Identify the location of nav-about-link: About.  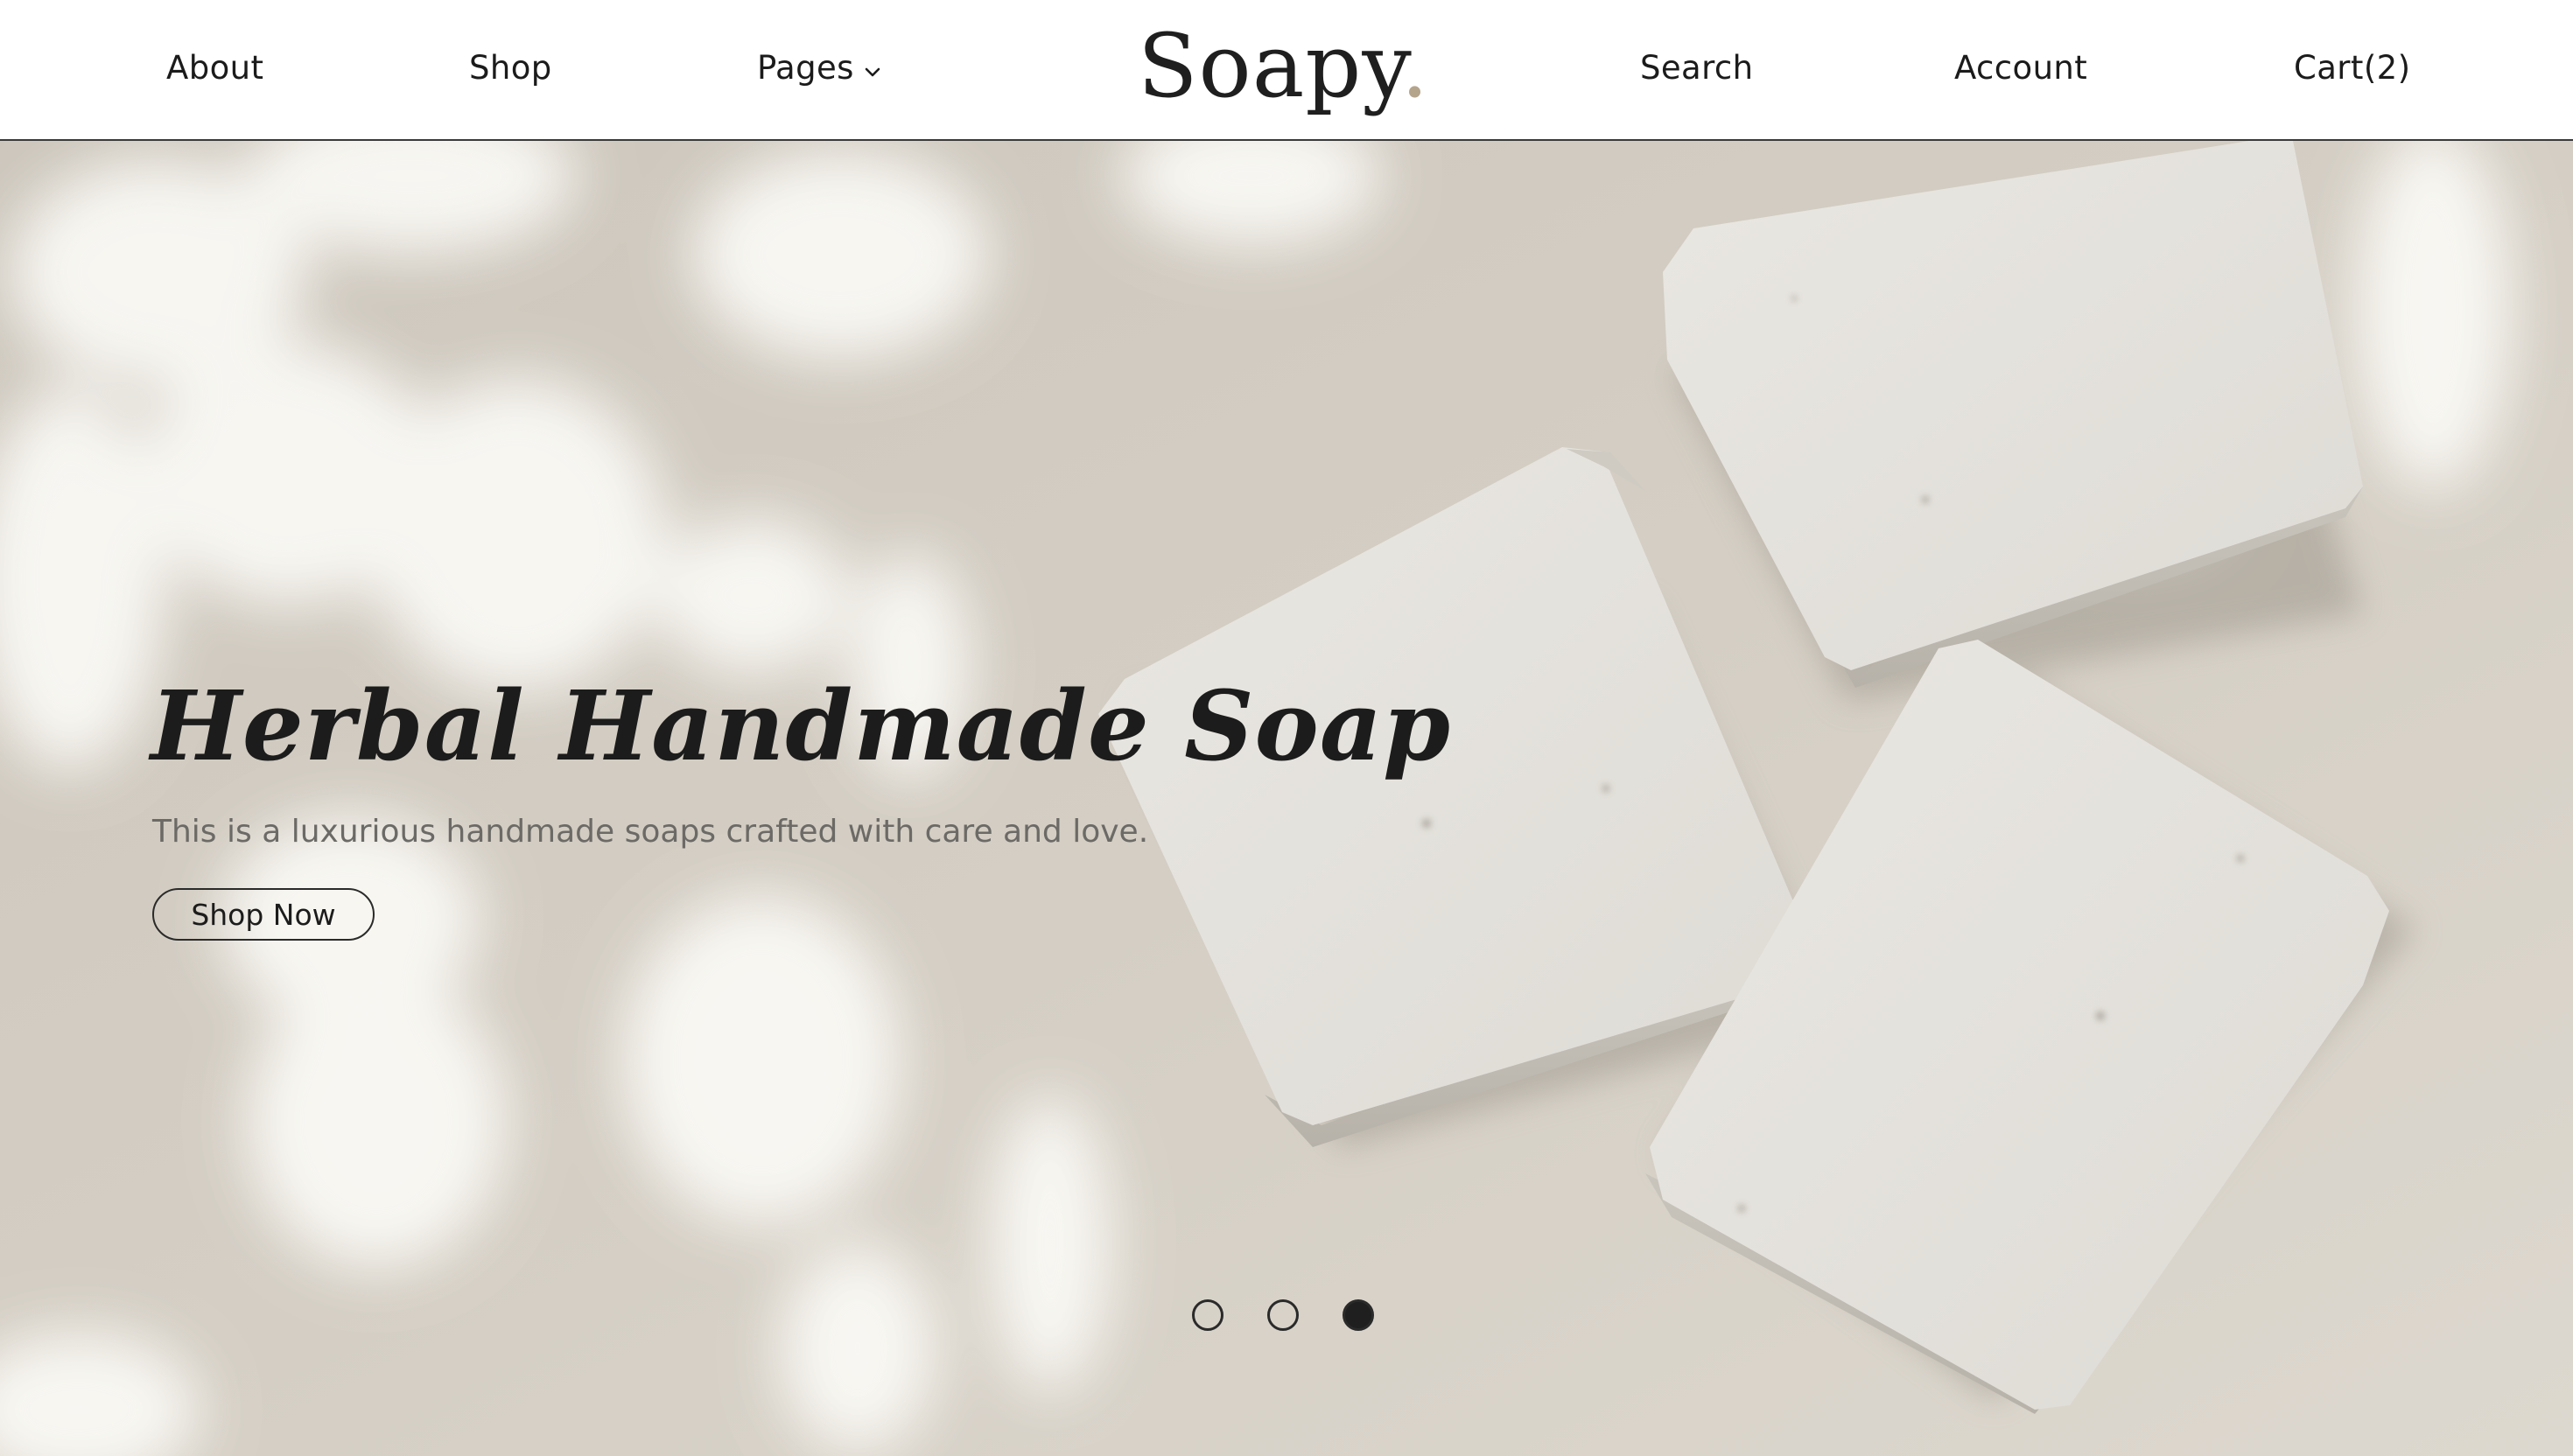
(214, 68).